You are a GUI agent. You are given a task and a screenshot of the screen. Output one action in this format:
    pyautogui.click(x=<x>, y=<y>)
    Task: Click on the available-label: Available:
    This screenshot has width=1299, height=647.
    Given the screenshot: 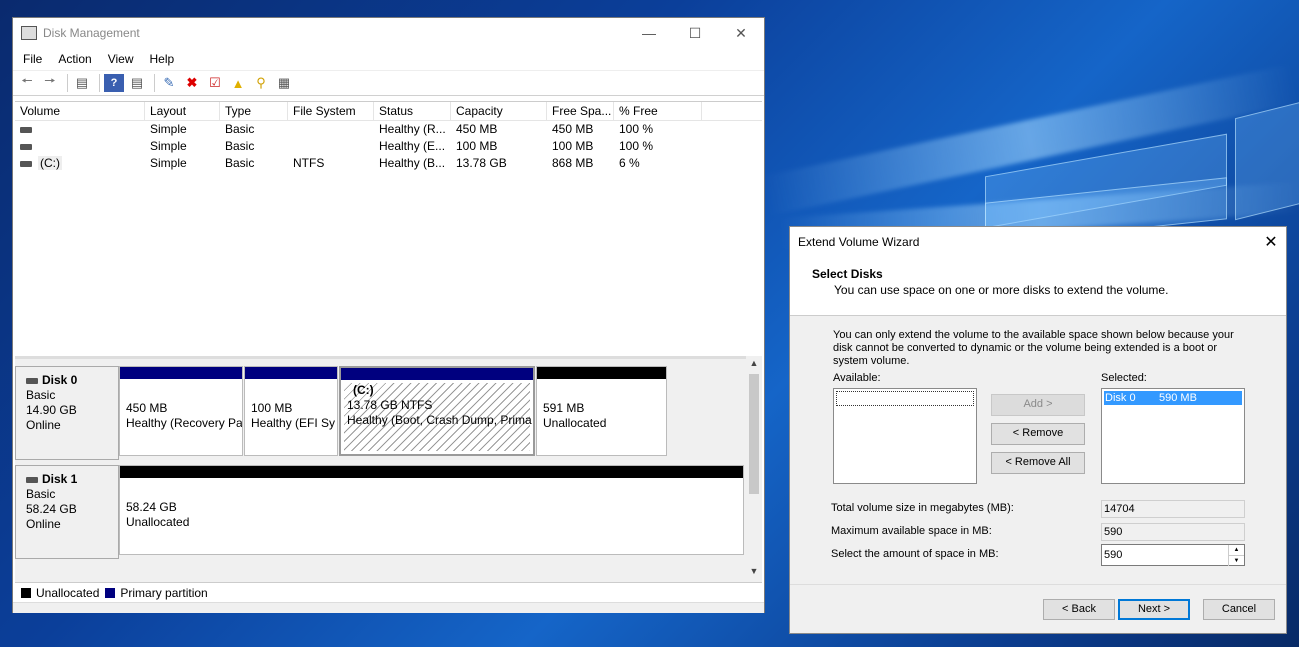 What is the action you would take?
    pyautogui.click(x=857, y=378)
    